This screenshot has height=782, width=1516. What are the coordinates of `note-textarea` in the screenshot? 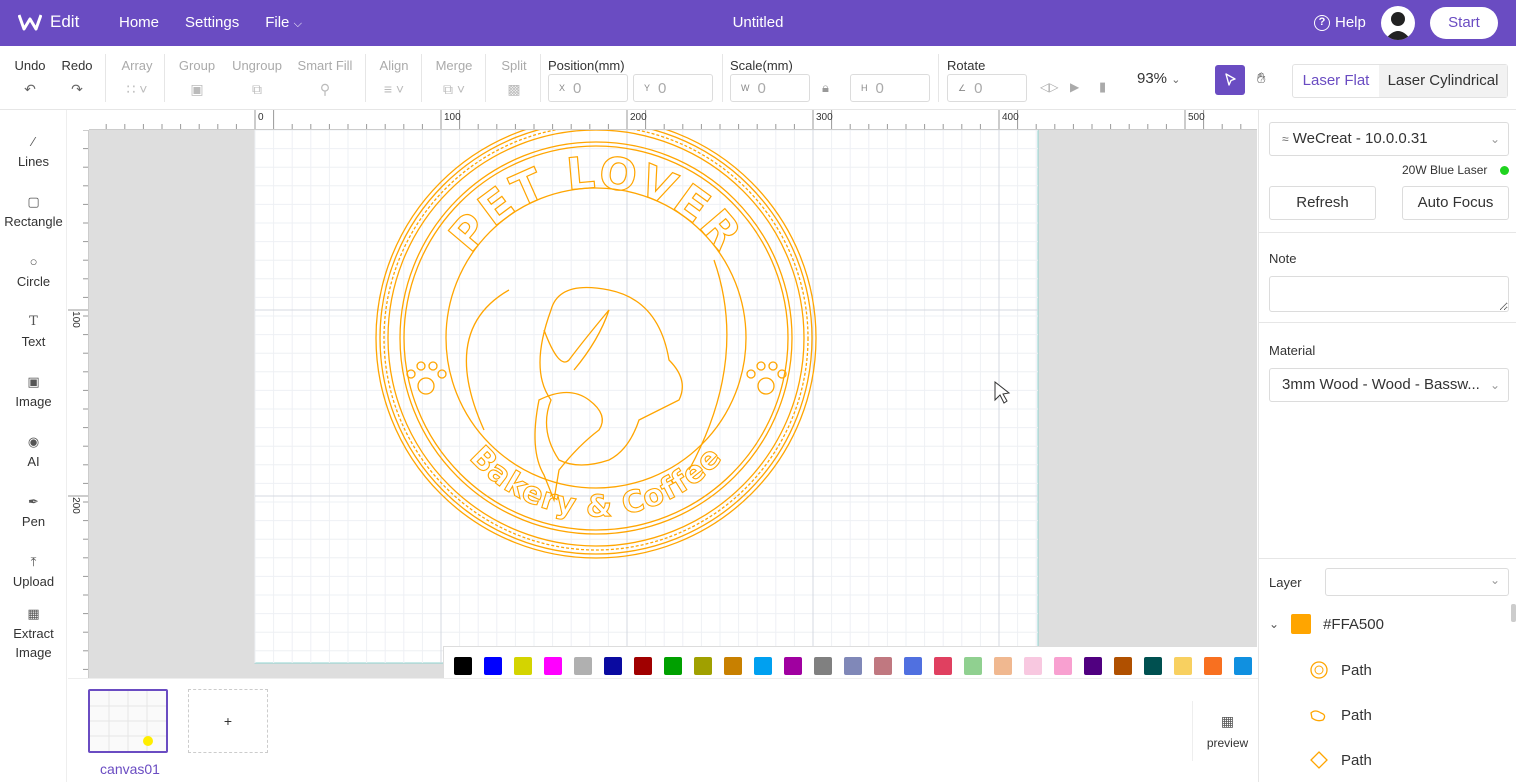 It's located at (1389, 294).